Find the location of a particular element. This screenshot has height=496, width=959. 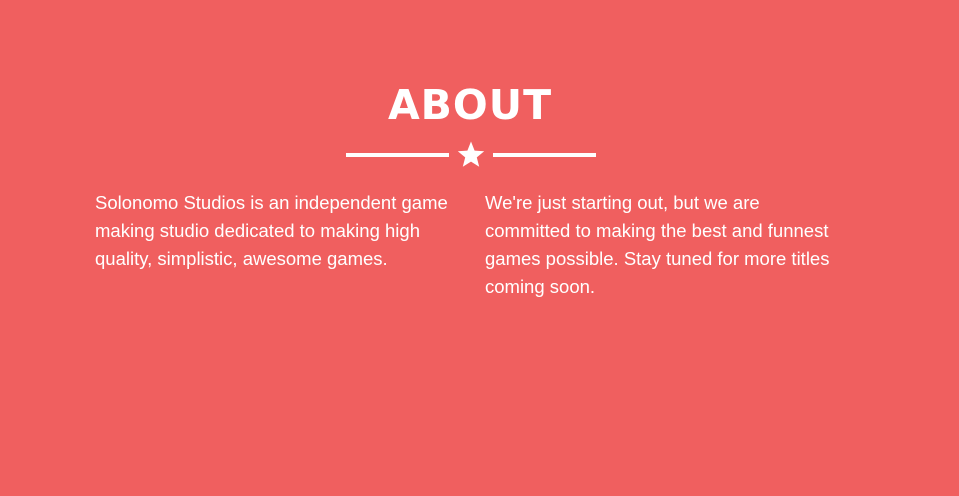

divider-line-right is located at coordinates (544, 155).